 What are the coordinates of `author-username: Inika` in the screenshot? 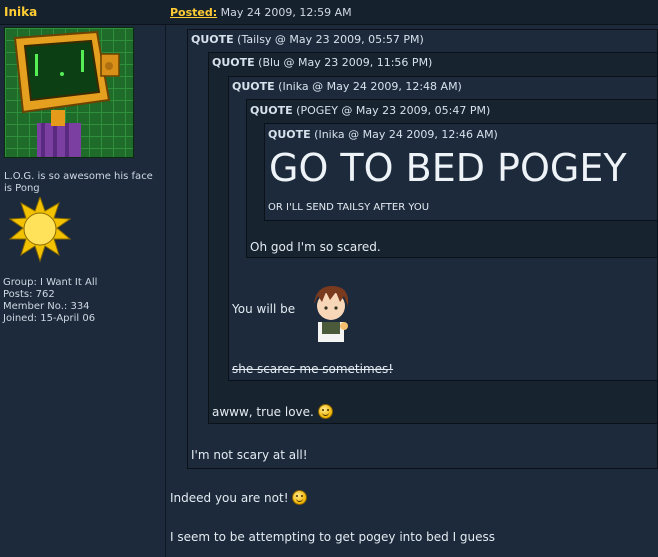 It's located at (20, 12).